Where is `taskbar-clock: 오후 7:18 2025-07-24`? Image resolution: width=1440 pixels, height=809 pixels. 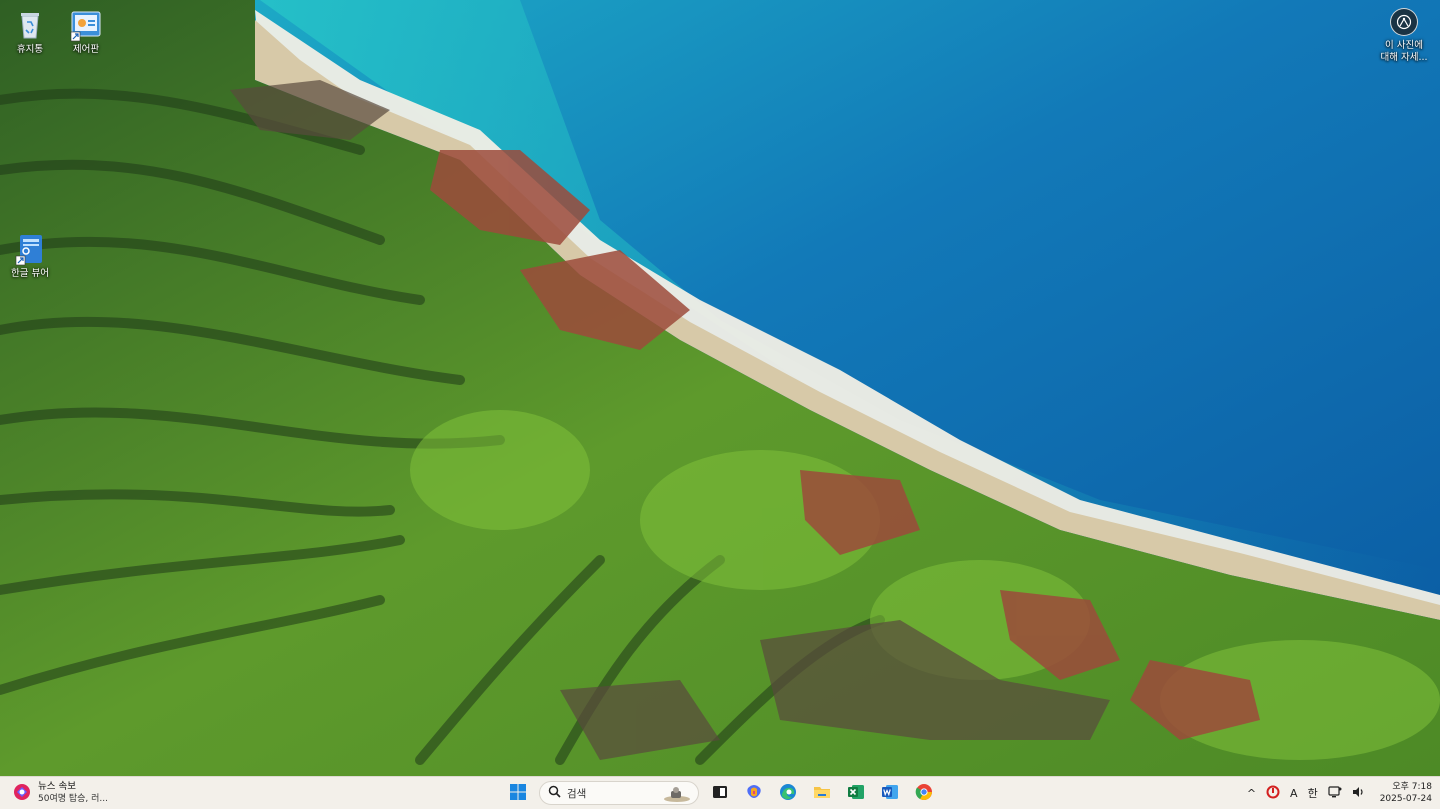 taskbar-clock: 오후 7:18 2025-07-24 is located at coordinates (1406, 793).